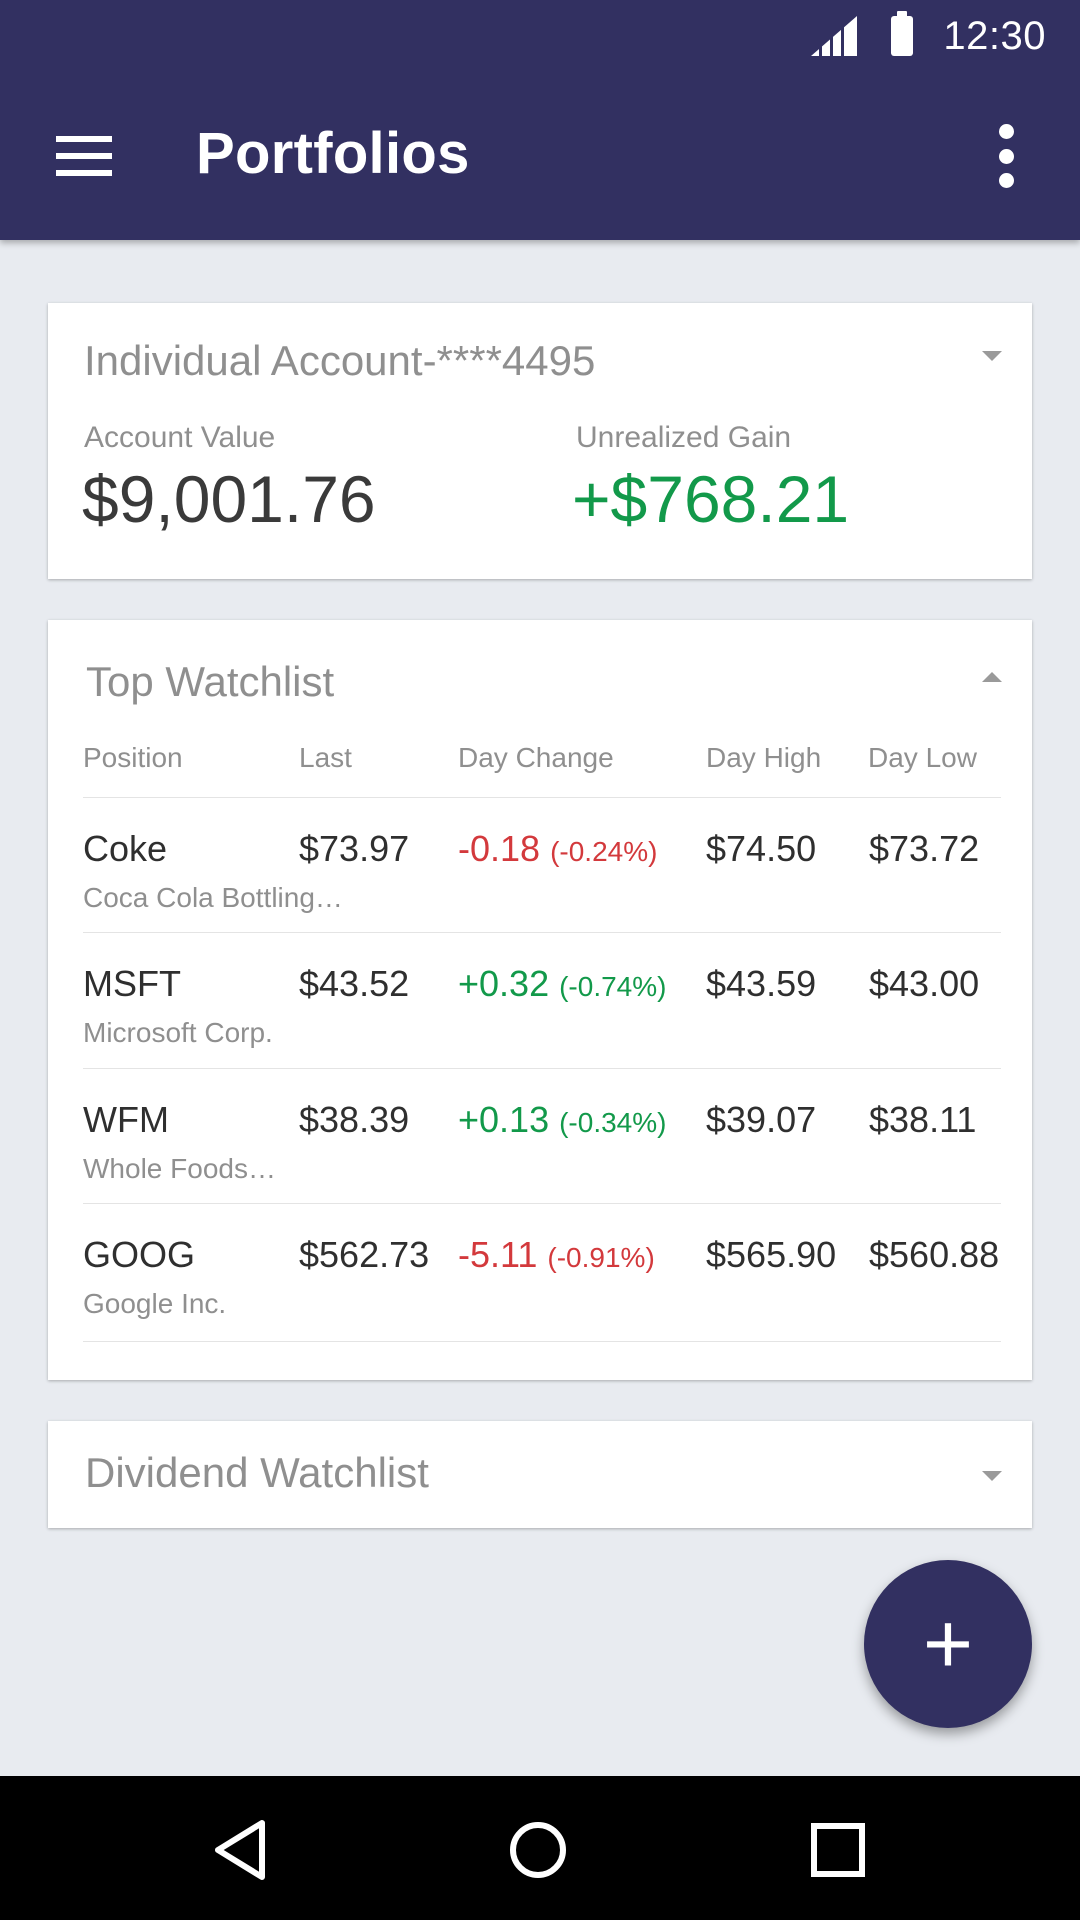  Describe the element at coordinates (536, 758) in the screenshot. I see `col-day-change: Day Change` at that location.